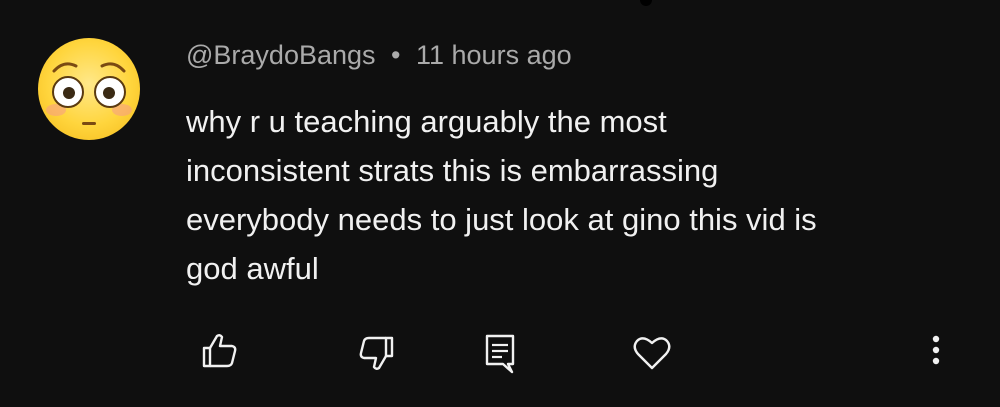 The image size is (1000, 407). I want to click on reply-icon, so click(500, 354).